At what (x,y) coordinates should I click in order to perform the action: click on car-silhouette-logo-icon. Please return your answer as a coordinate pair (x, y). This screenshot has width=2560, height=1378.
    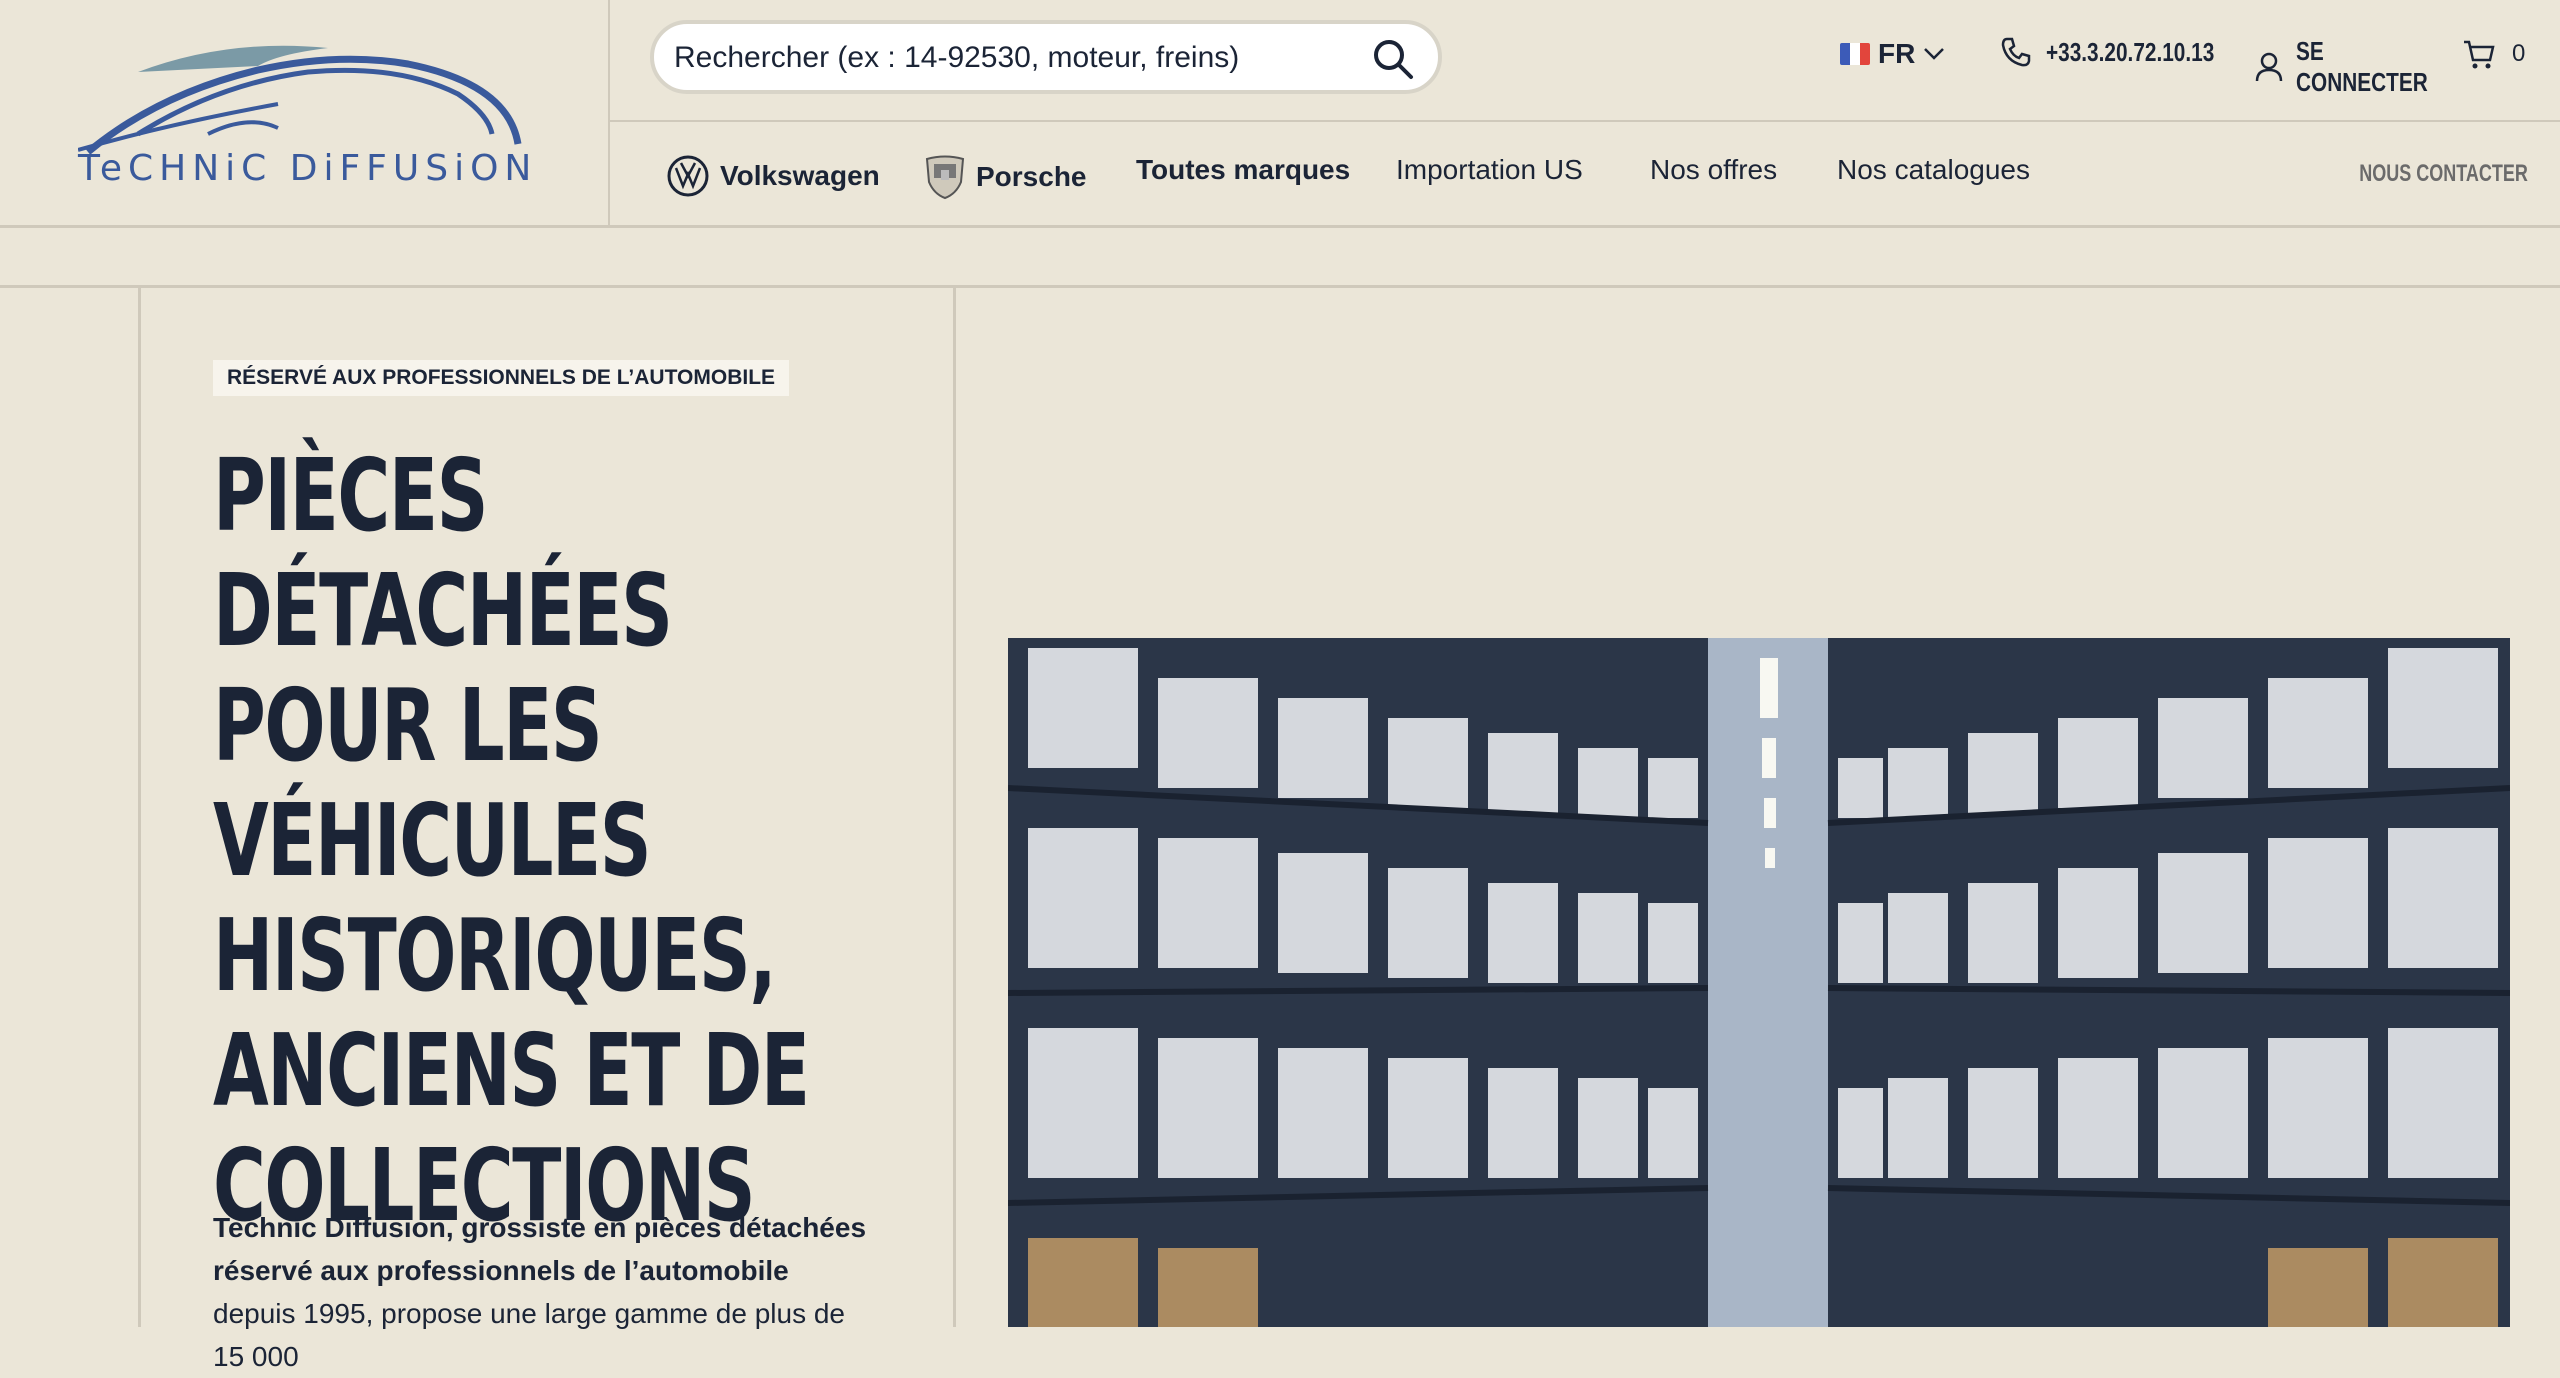
    Looking at the image, I should click on (300, 99).